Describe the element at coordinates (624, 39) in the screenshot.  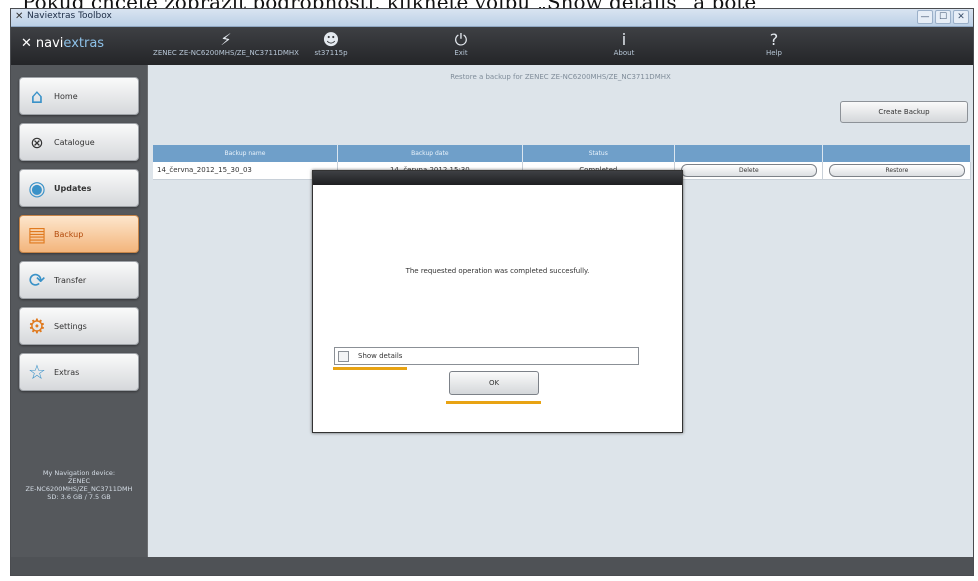
I see `info-icon: i` at that location.